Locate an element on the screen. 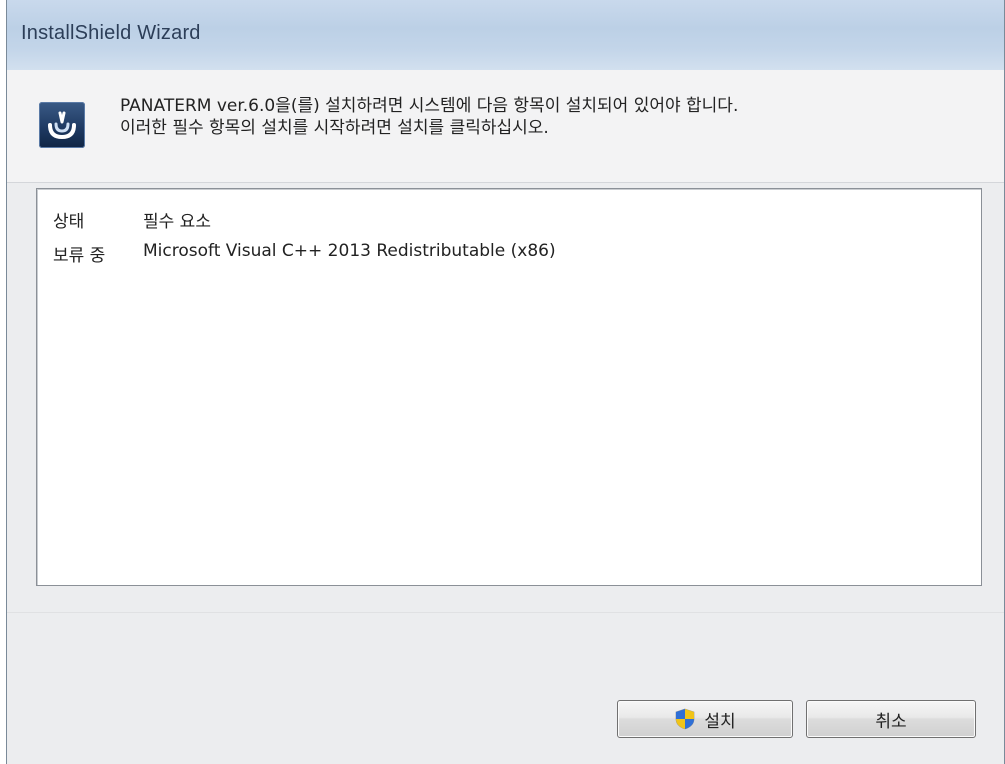 The image size is (1005, 764). header-message-line2: 이러한 필수 항목의 설치를 시작하려면 설치를 클릭하십시오. is located at coordinates (334, 128).